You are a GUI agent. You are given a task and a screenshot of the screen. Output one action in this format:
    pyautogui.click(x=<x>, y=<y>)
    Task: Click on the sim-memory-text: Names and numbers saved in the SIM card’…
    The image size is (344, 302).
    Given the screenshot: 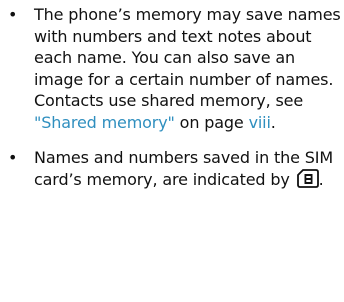 What is the action you would take?
    pyautogui.click(x=183, y=168)
    